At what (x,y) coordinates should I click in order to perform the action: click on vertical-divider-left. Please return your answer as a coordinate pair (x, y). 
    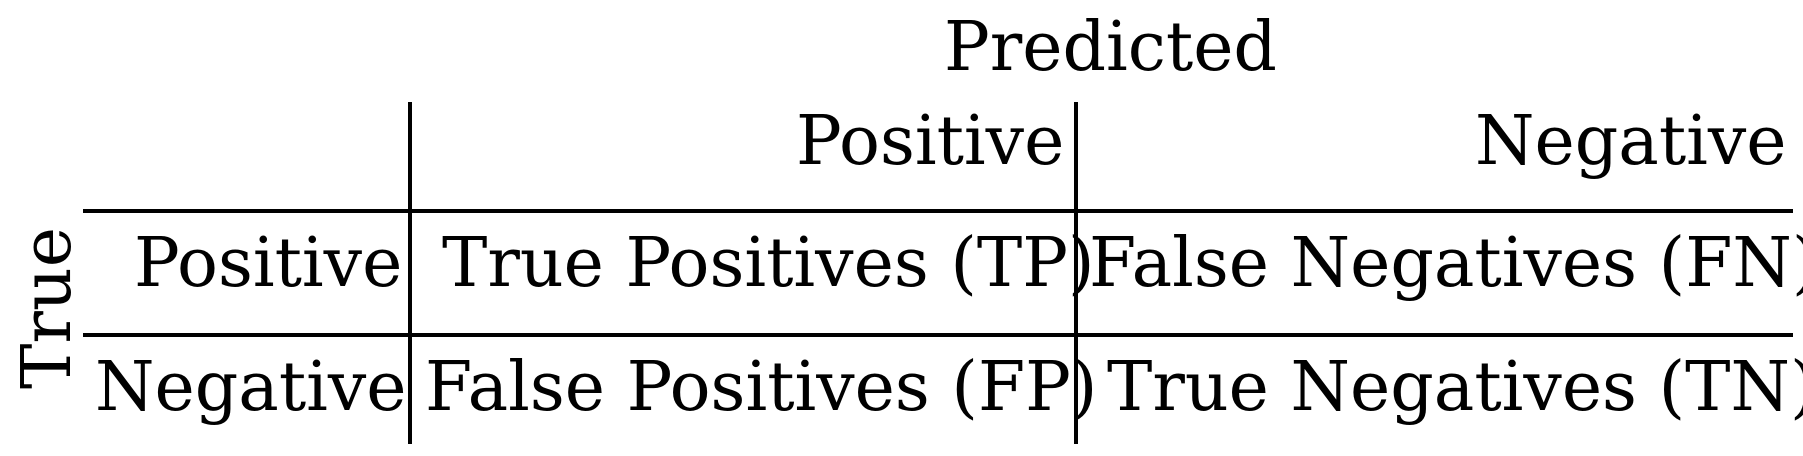
    Looking at the image, I should click on (410, 273).